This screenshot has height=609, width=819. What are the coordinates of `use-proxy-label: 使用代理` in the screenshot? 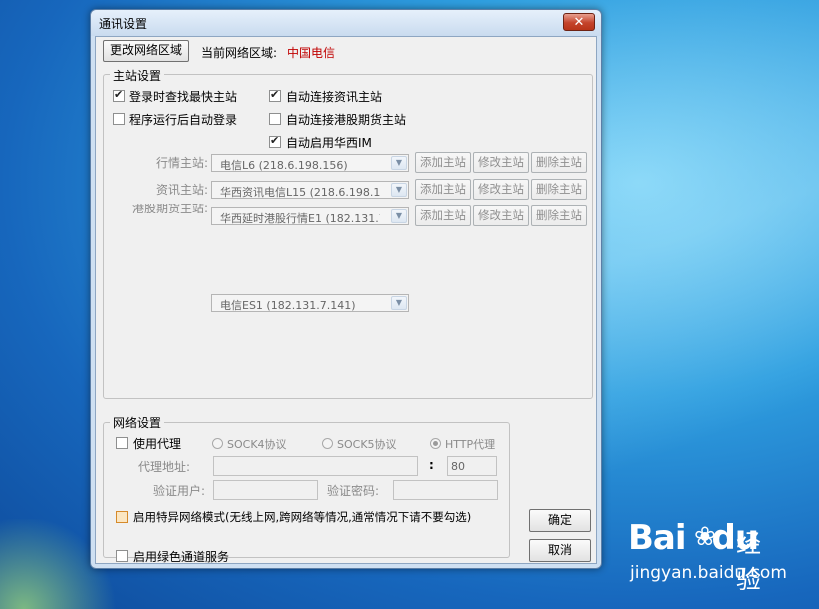 It's located at (157, 444).